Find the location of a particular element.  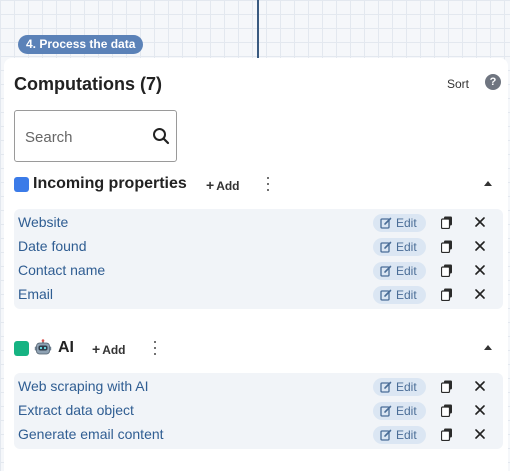

panel-title: Computations (7) is located at coordinates (88, 84).